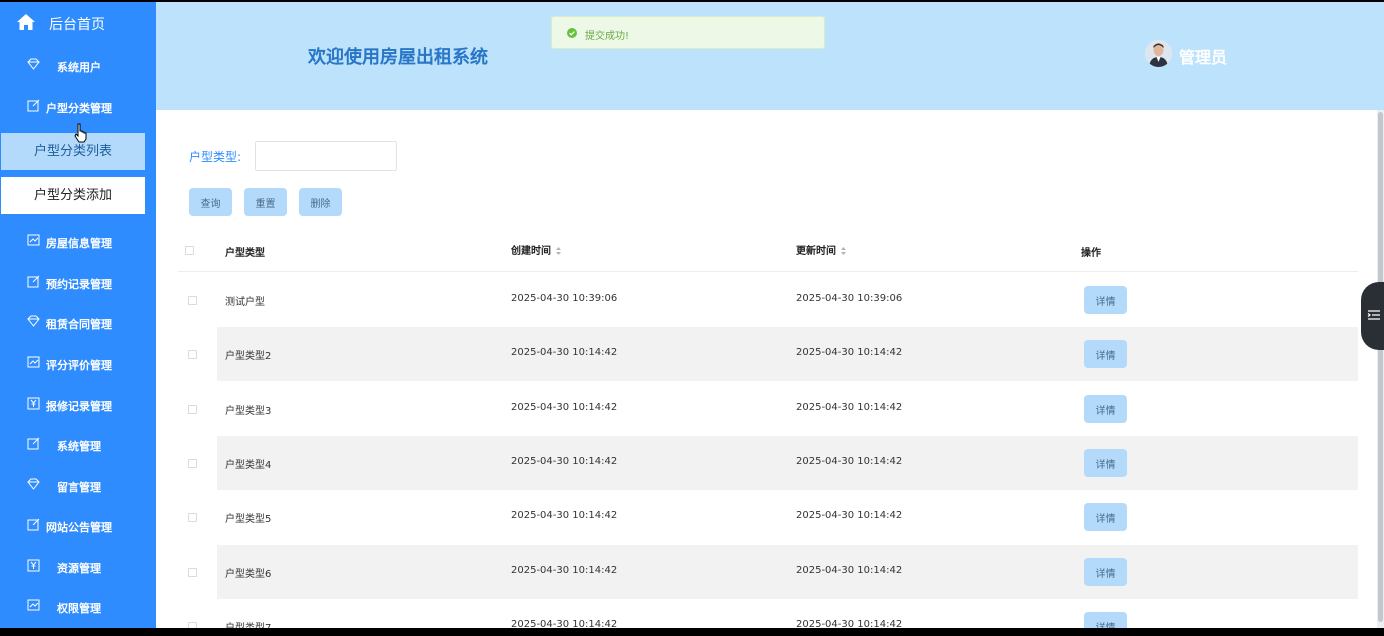  I want to click on home-icon, so click(26, 22).